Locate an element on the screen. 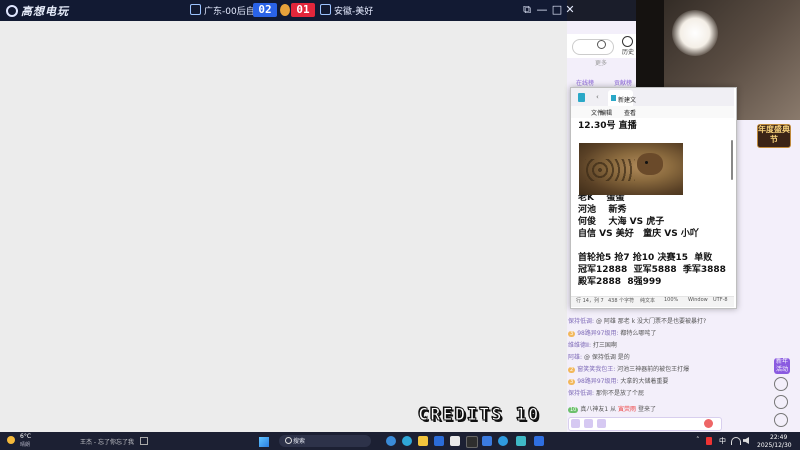 Image resolution: width=800 pixels, height=450 pixels. status-encoding: UTF-8 is located at coordinates (720, 300).